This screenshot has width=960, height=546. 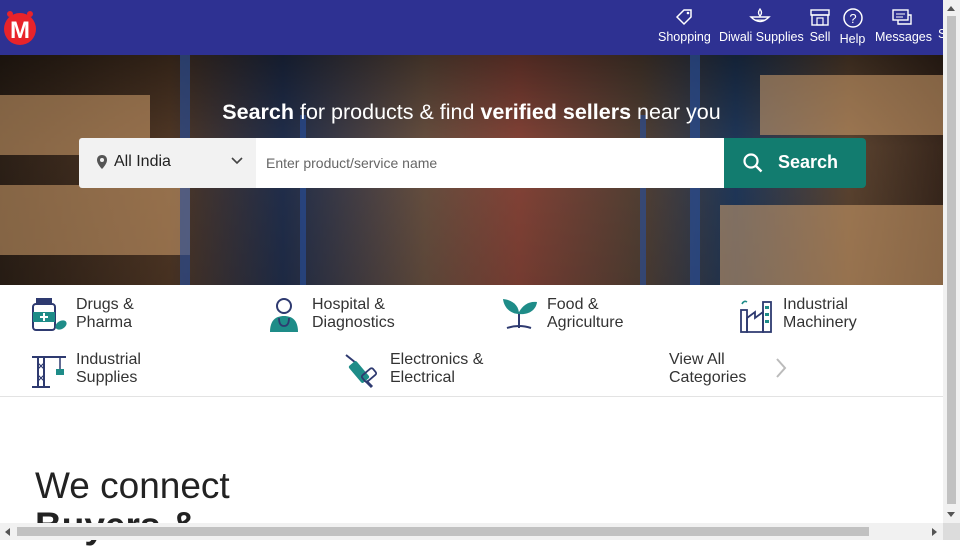 What do you see at coordinates (820, 17) in the screenshot?
I see `store-icon` at bounding box center [820, 17].